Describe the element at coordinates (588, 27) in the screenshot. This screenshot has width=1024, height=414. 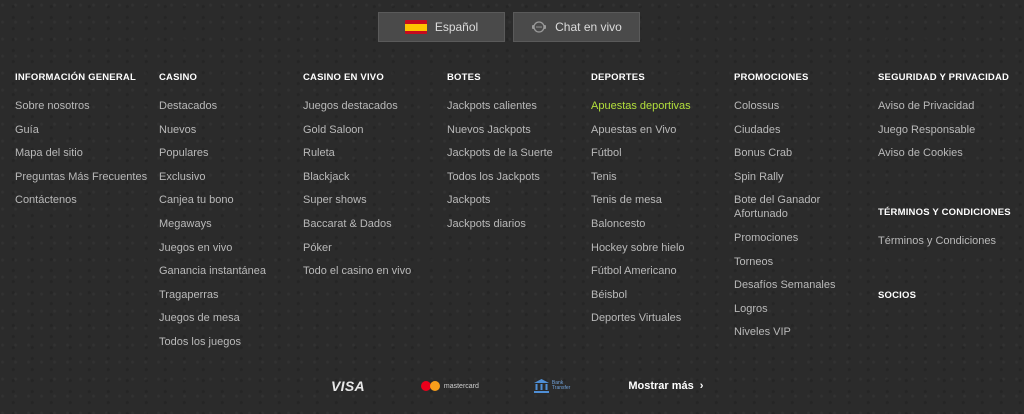
I see `chat-label: Chat en vivo` at that location.